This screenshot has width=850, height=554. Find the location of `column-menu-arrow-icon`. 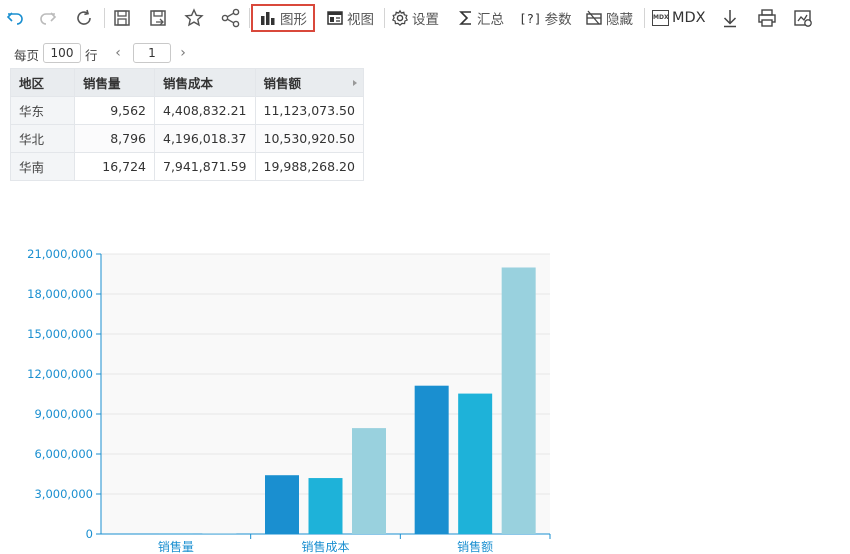

column-menu-arrow-icon is located at coordinates (354, 83).